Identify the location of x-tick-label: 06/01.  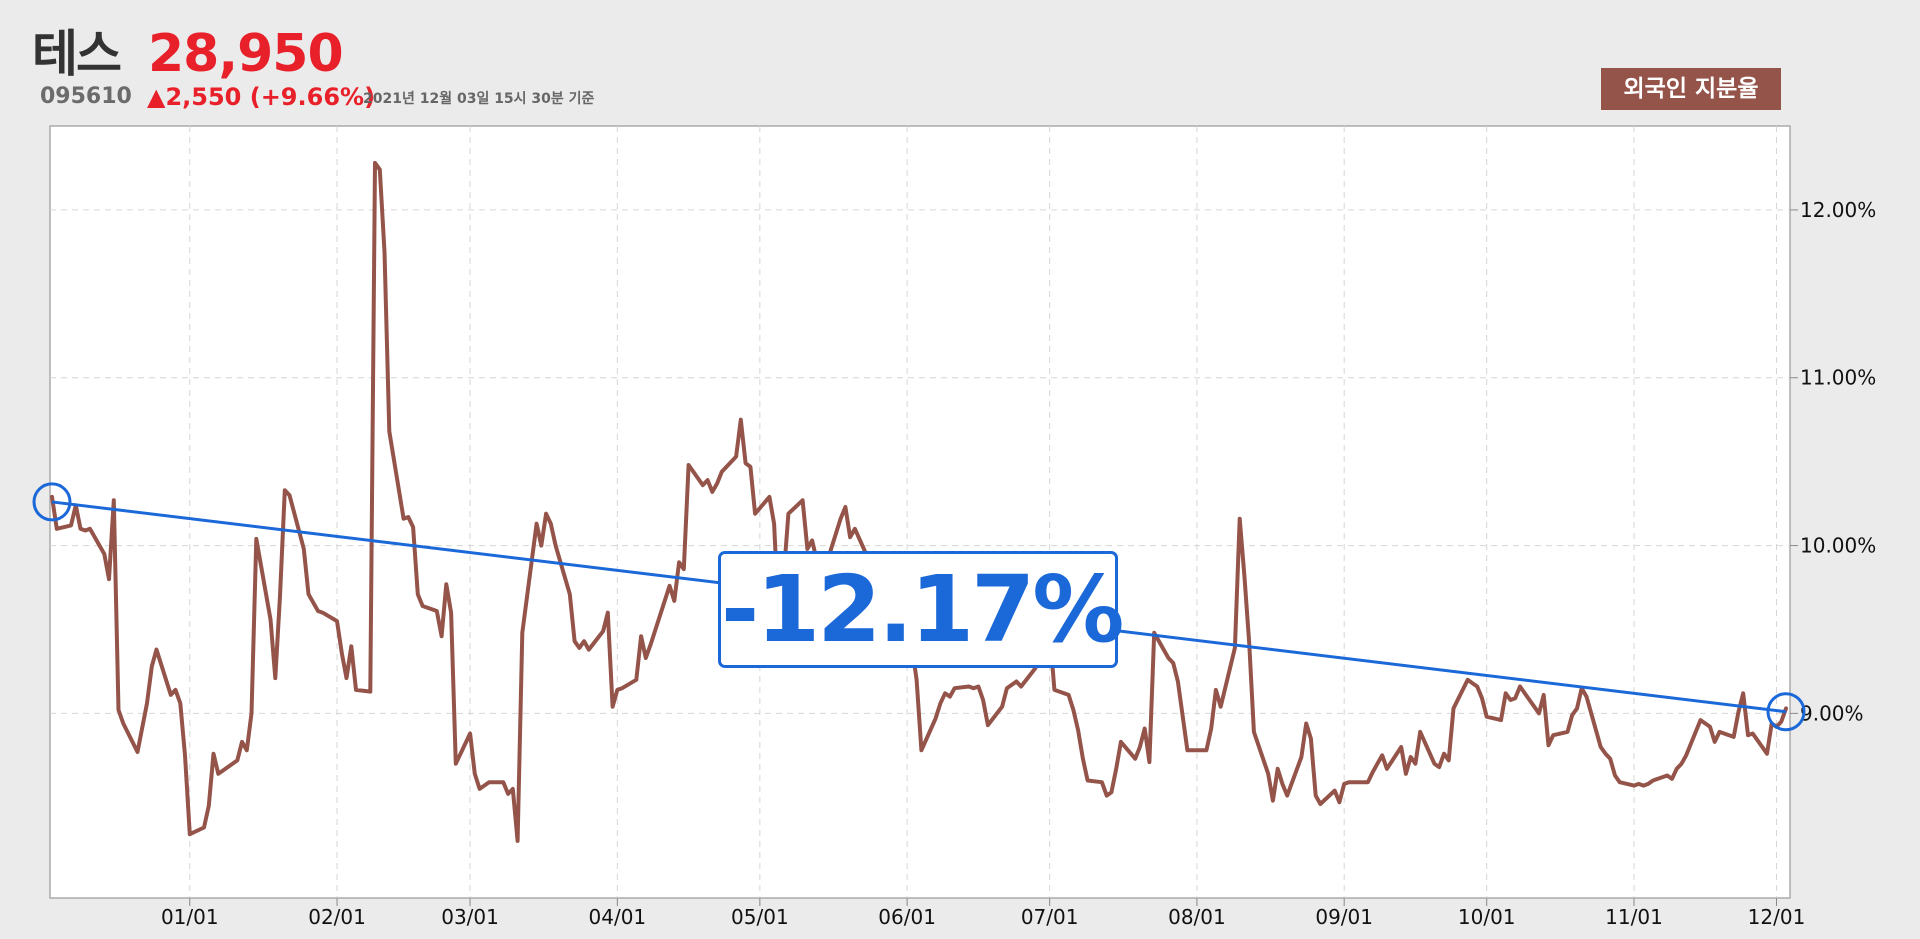
(907, 917).